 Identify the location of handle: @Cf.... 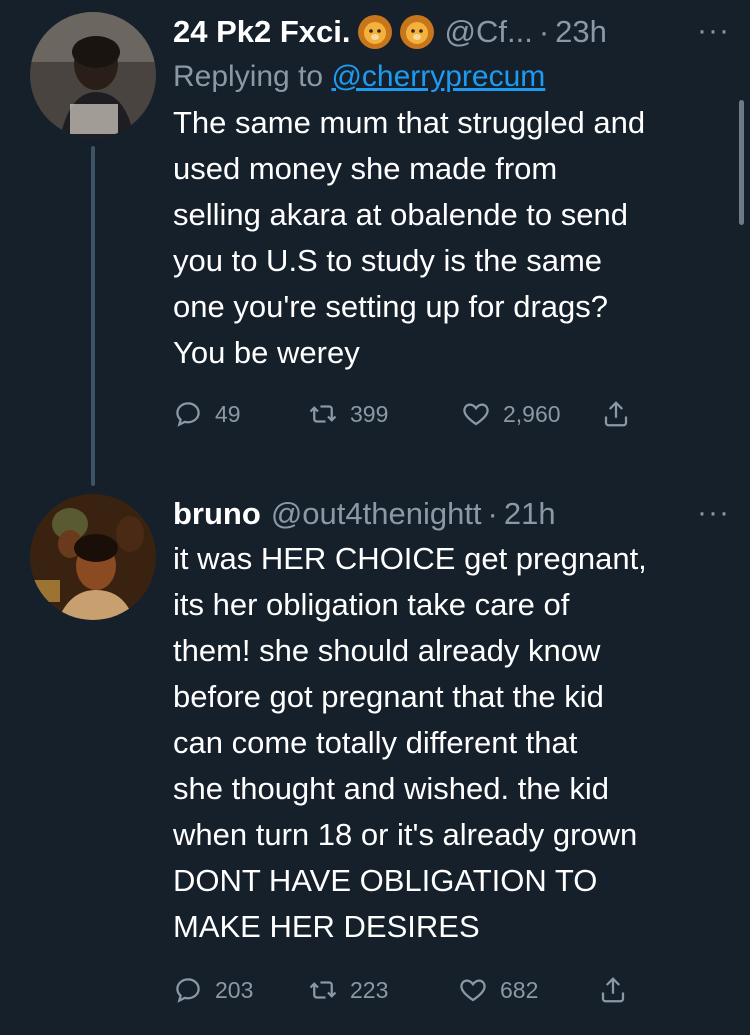
(489, 32).